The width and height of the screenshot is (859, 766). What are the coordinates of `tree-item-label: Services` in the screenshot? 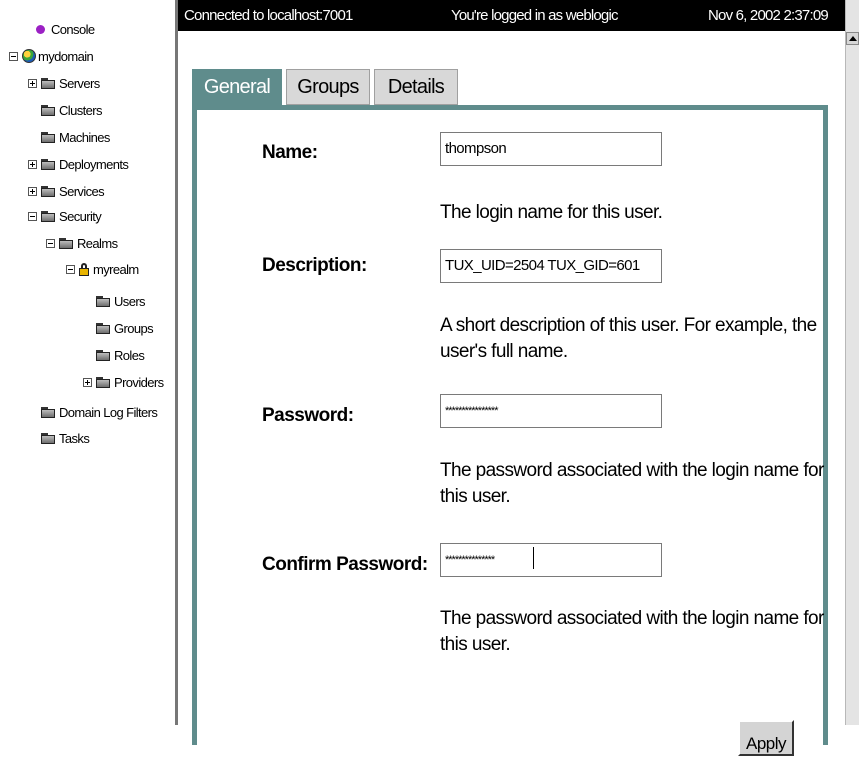 It's located at (82, 191).